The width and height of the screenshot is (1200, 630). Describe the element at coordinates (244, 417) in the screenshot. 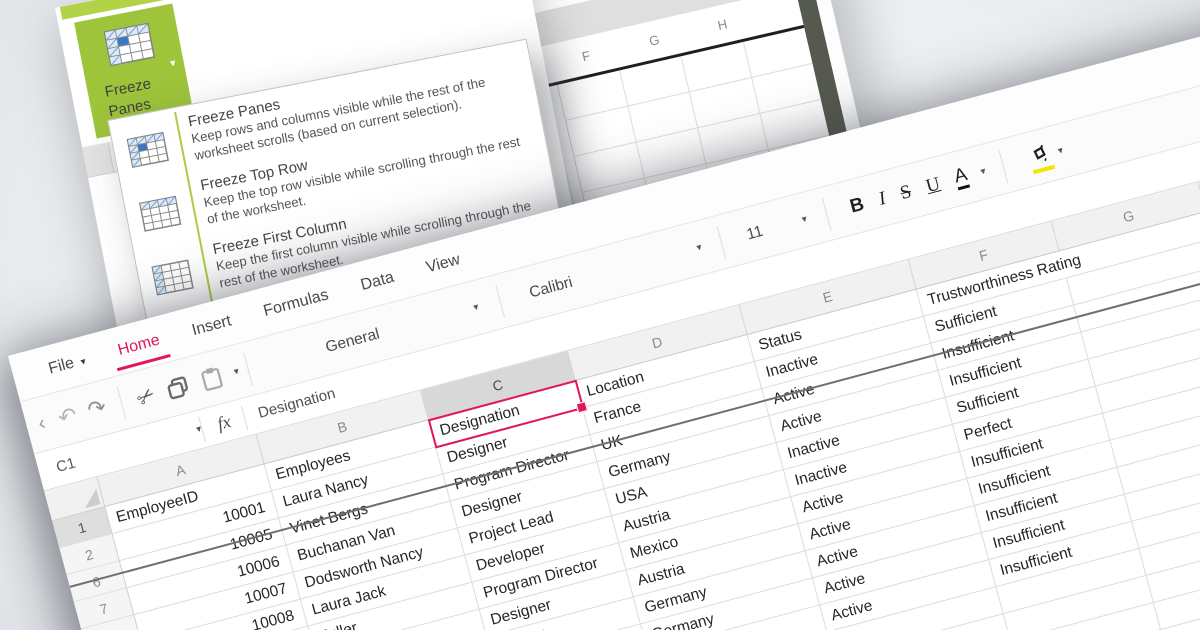

I see `formula-bar-divider` at that location.